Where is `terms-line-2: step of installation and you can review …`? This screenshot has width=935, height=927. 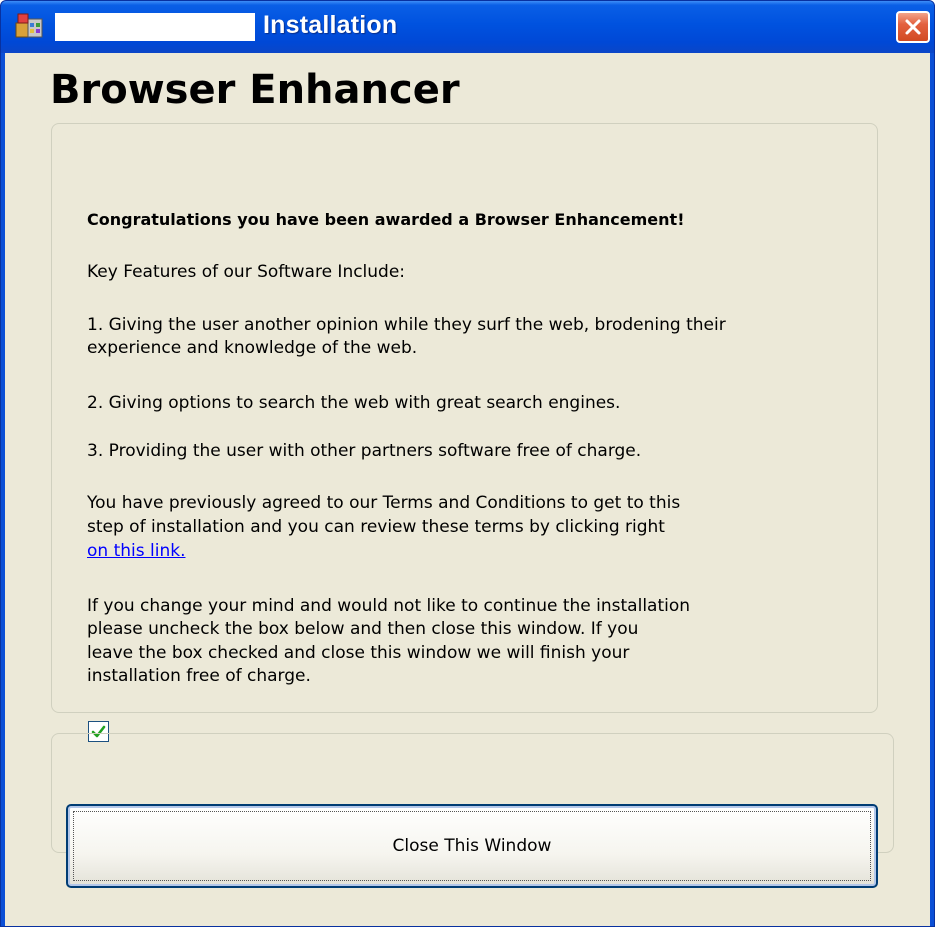 terms-line-2: step of installation and you can review … is located at coordinates (376, 527).